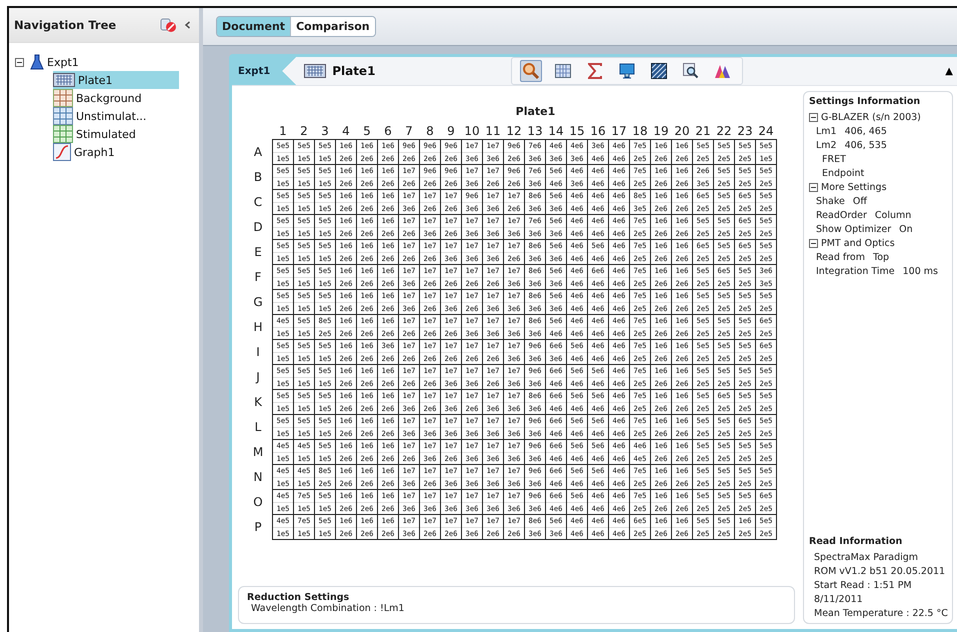  Describe the element at coordinates (745, 132) in the screenshot. I see `column-header: 23` at that location.